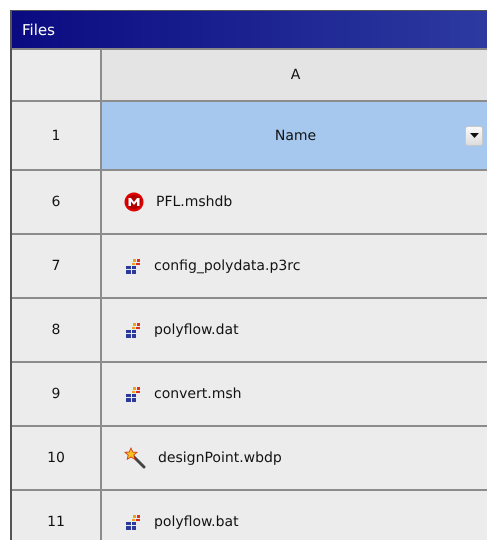 Image resolution: width=487 pixels, height=540 pixels. Describe the element at coordinates (194, 202) in the screenshot. I see `file-name: PFL.mshdb` at that location.